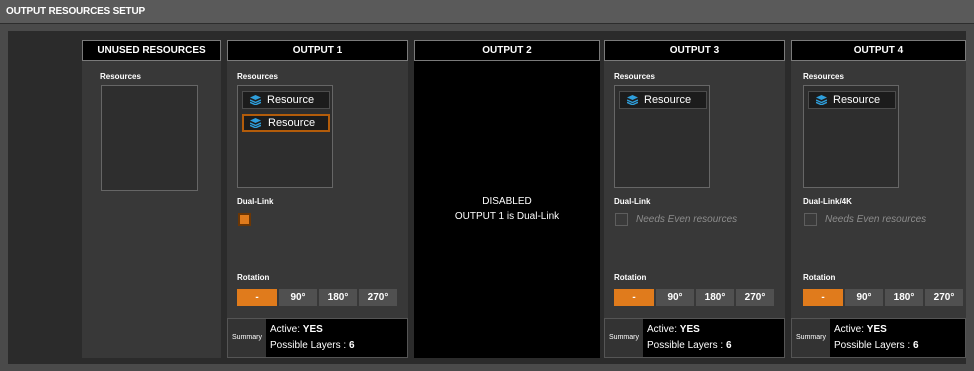  I want to click on output-1-summary: Summary Active: YES Possible Layers : 6, so click(317, 338).